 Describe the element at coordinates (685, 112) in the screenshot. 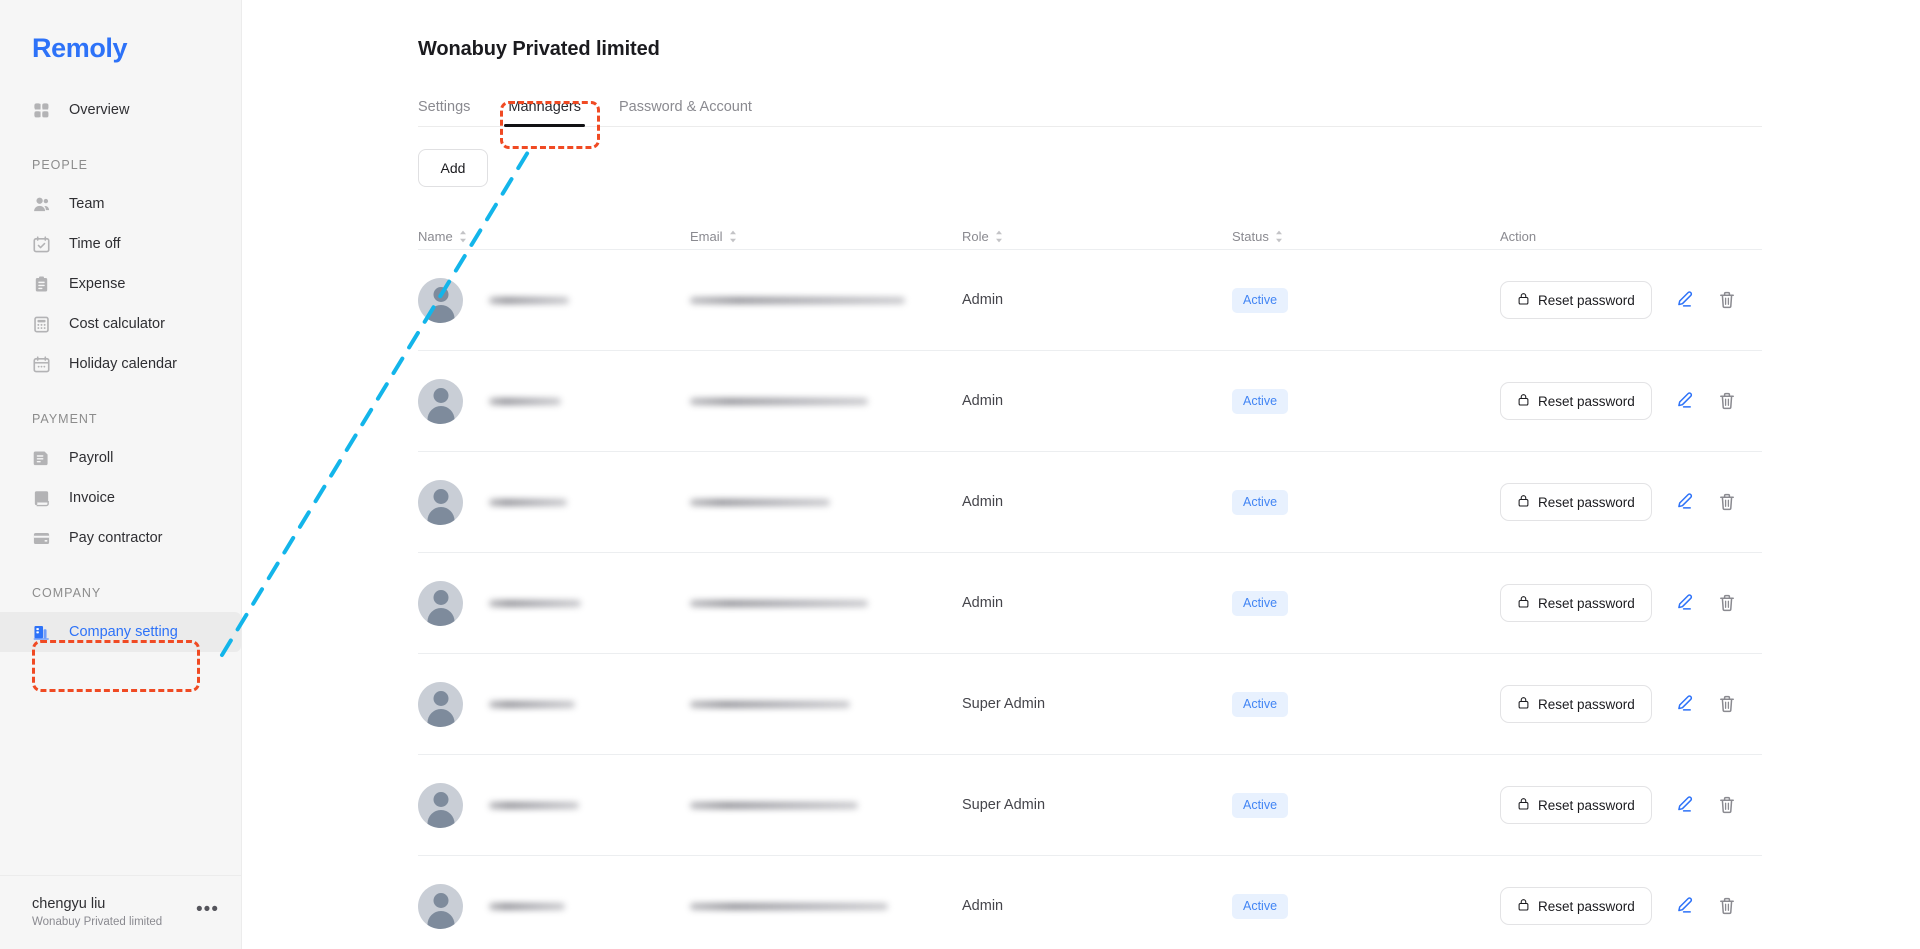

I see `tab-password-account: Password & Account` at that location.